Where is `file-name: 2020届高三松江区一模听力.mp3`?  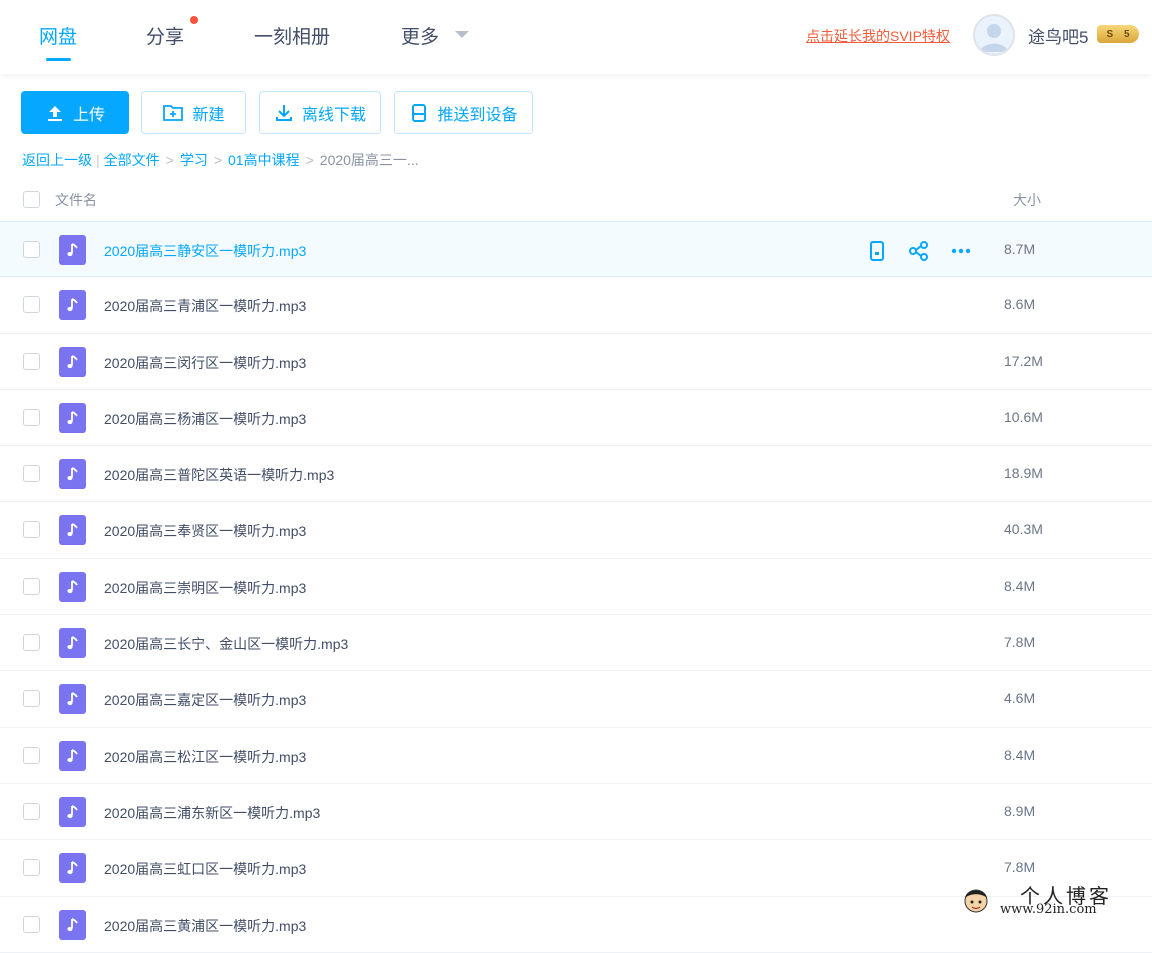 file-name: 2020届高三松江区一模听力.mp3 is located at coordinates (205, 757).